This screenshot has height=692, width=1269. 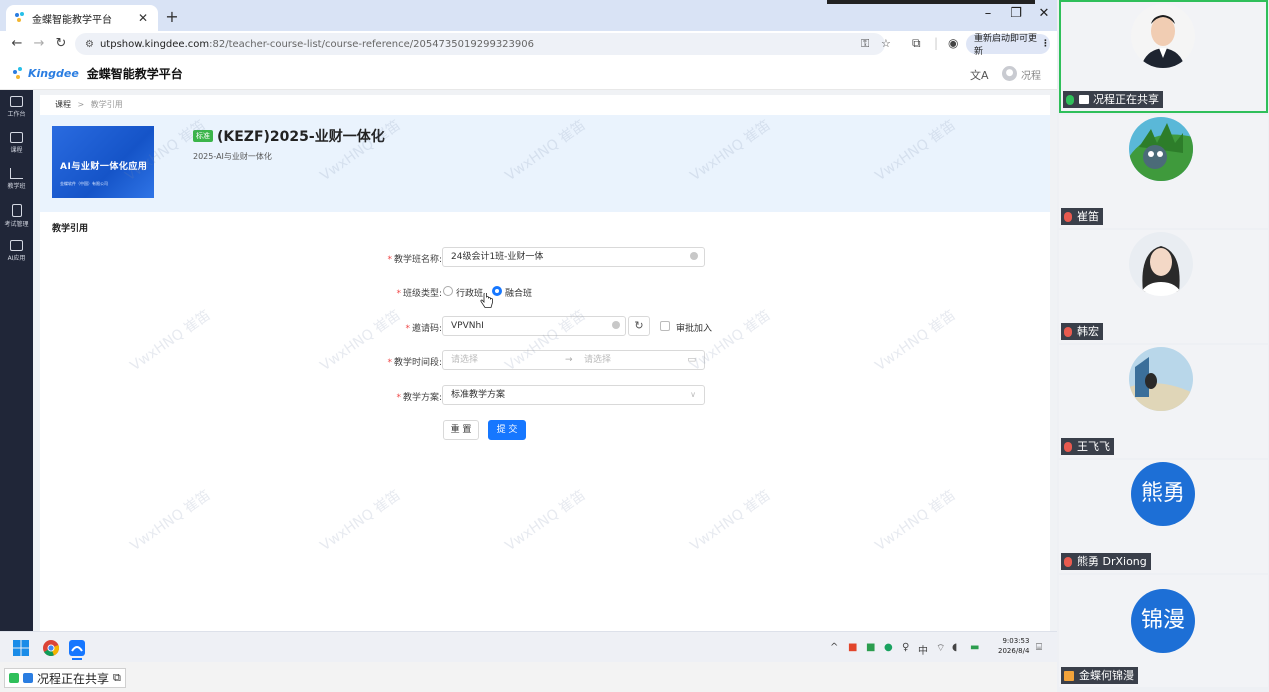 I want to click on volume-icon: ◖, so click(x=954, y=647).